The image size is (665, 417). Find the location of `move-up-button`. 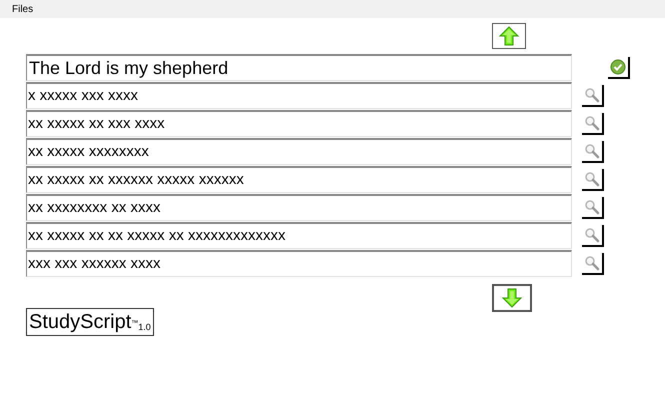

move-up-button is located at coordinates (509, 36).